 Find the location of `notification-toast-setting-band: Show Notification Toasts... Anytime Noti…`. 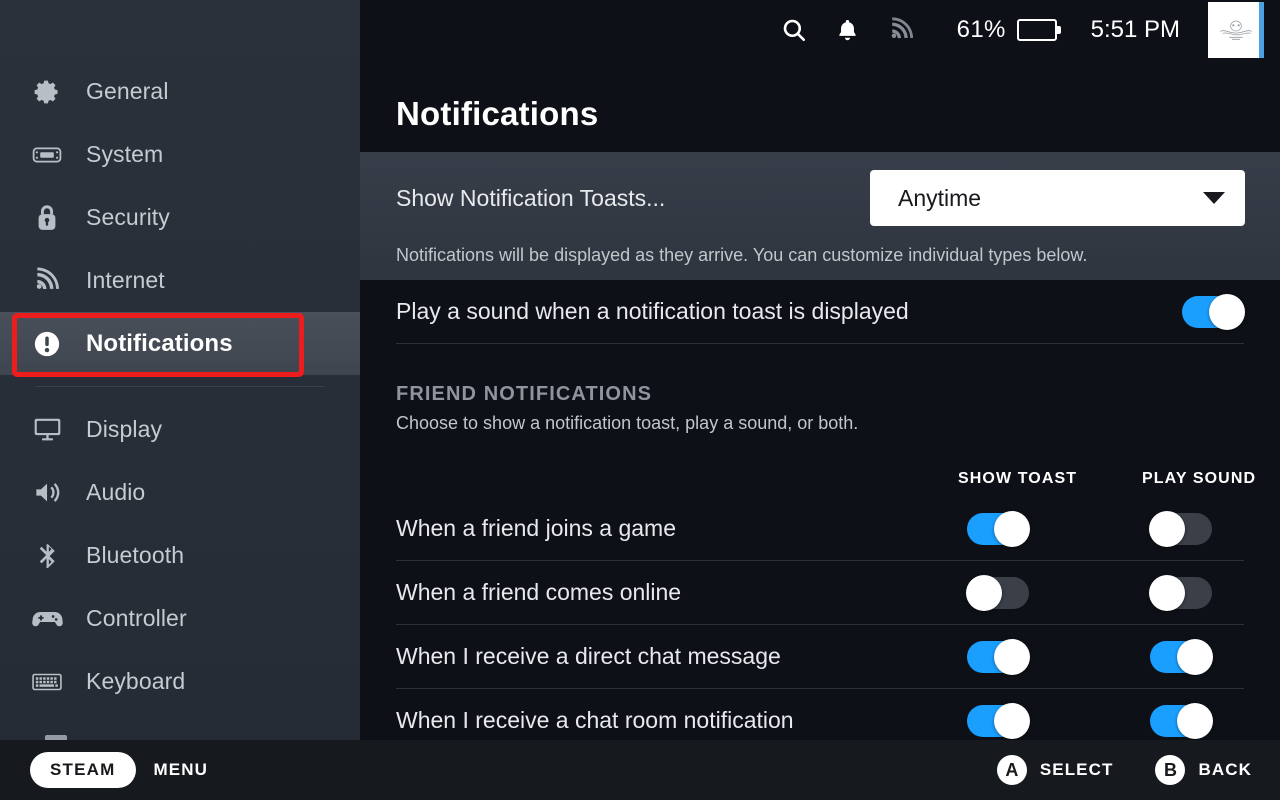

notification-toast-setting-band: Show Notification Toasts... Anytime Noti… is located at coordinates (820, 216).